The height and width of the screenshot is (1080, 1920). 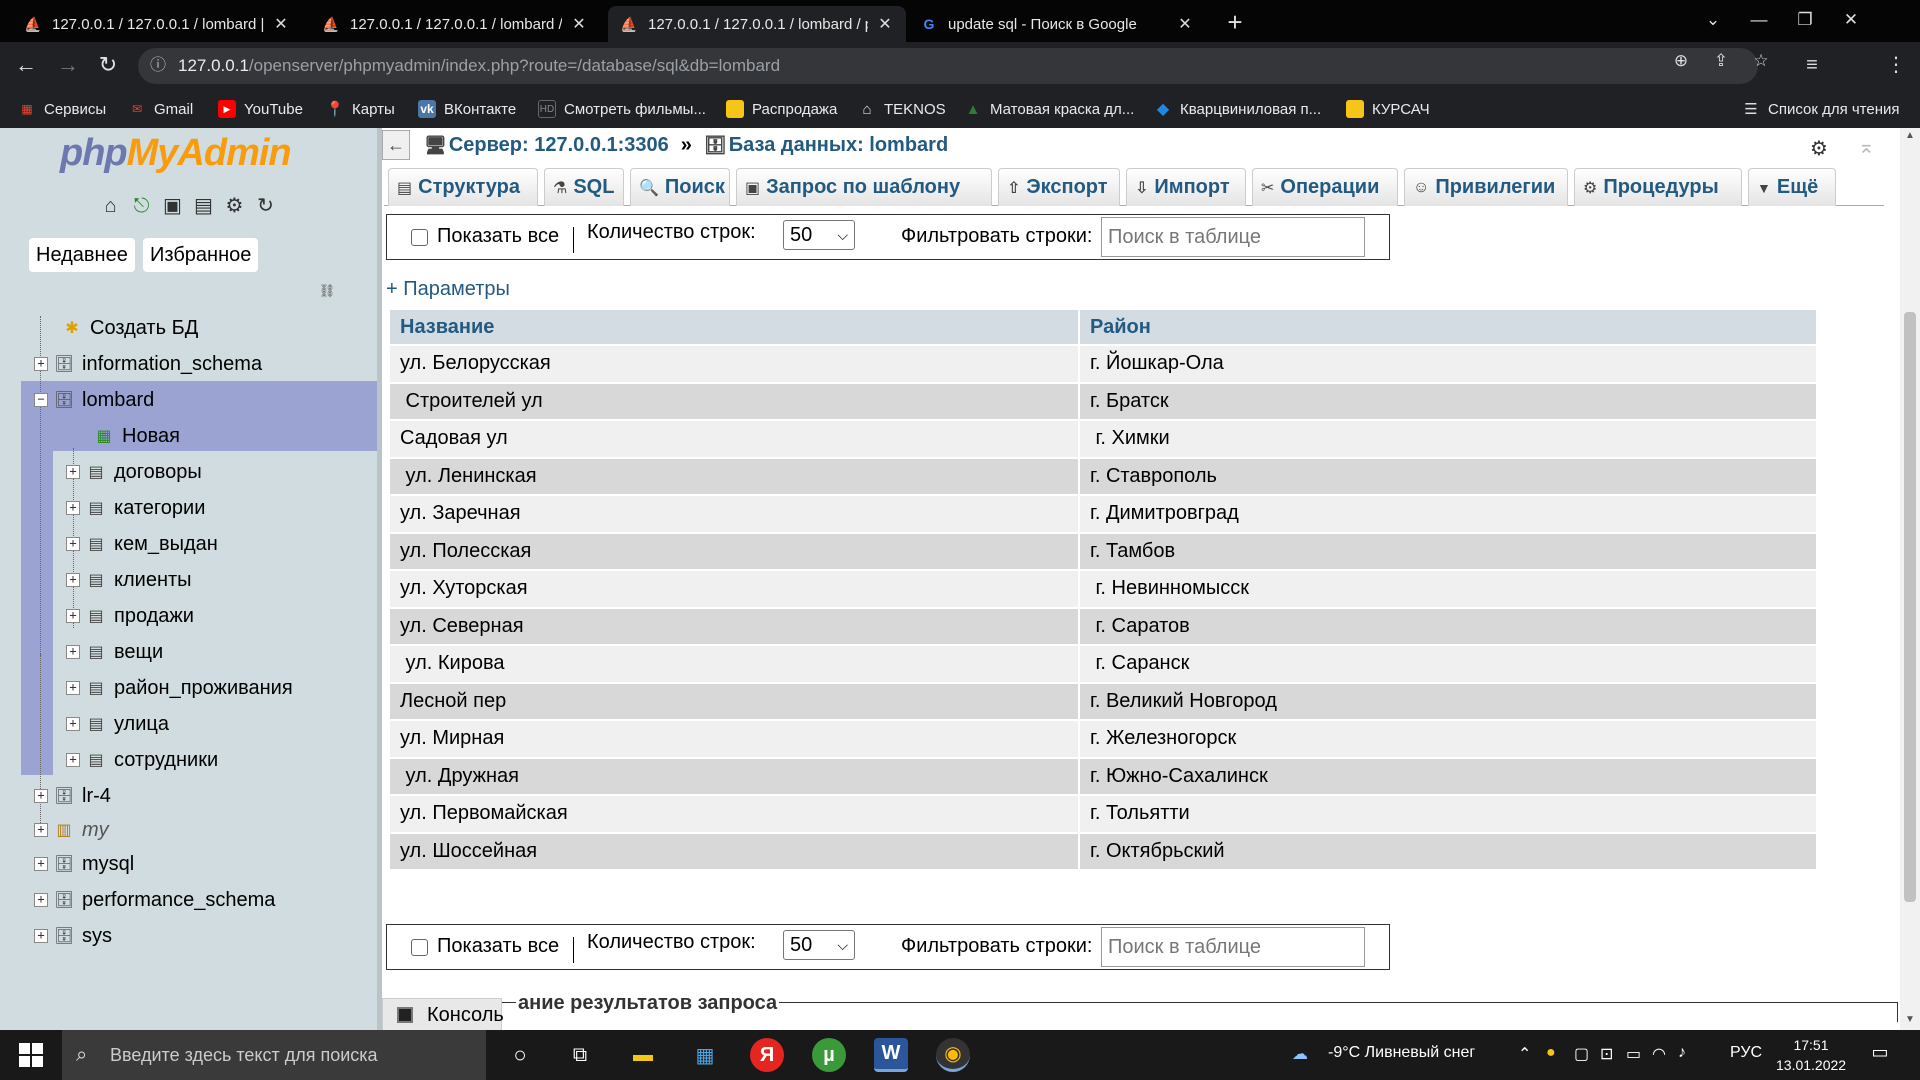 What do you see at coordinates (467, 109) in the screenshot?
I see `bookmark-vk: vk ВКонтакте` at bounding box center [467, 109].